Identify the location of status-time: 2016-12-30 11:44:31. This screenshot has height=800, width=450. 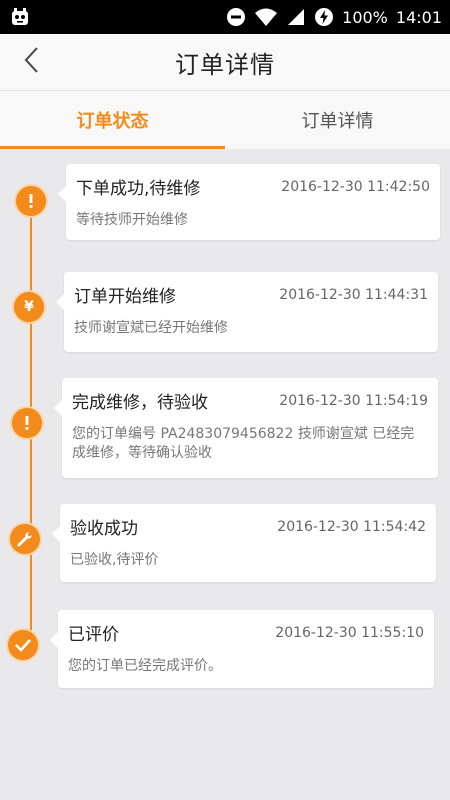
(353, 294).